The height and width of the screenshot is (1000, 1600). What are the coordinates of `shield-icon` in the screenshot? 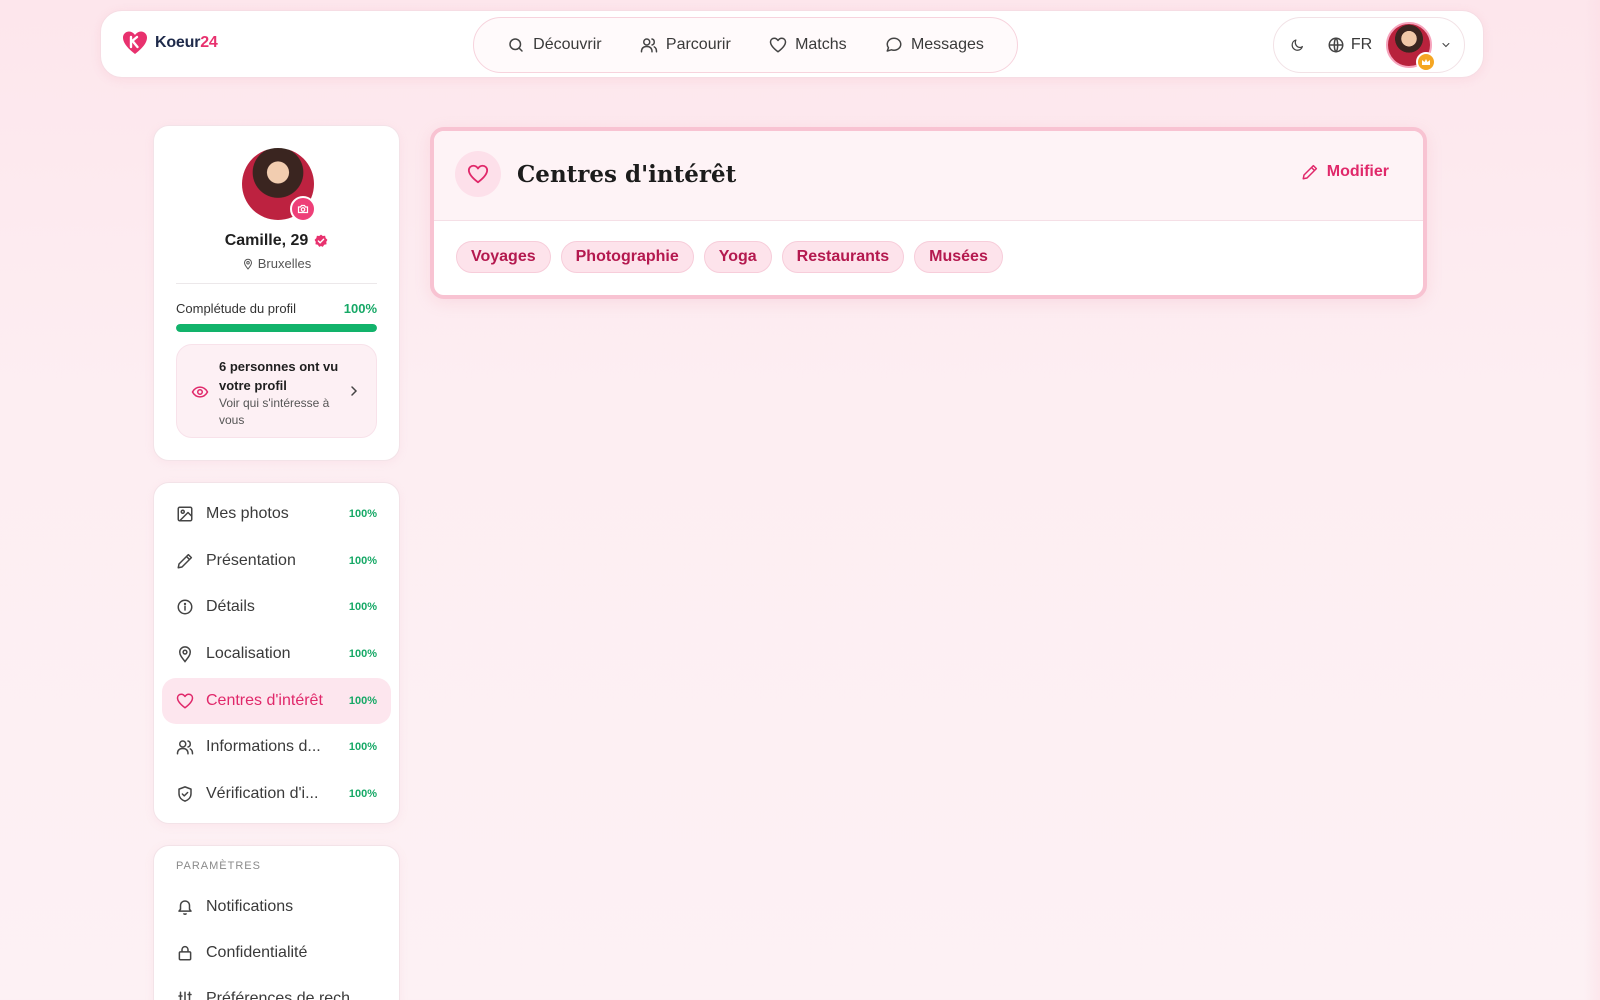 It's located at (185, 794).